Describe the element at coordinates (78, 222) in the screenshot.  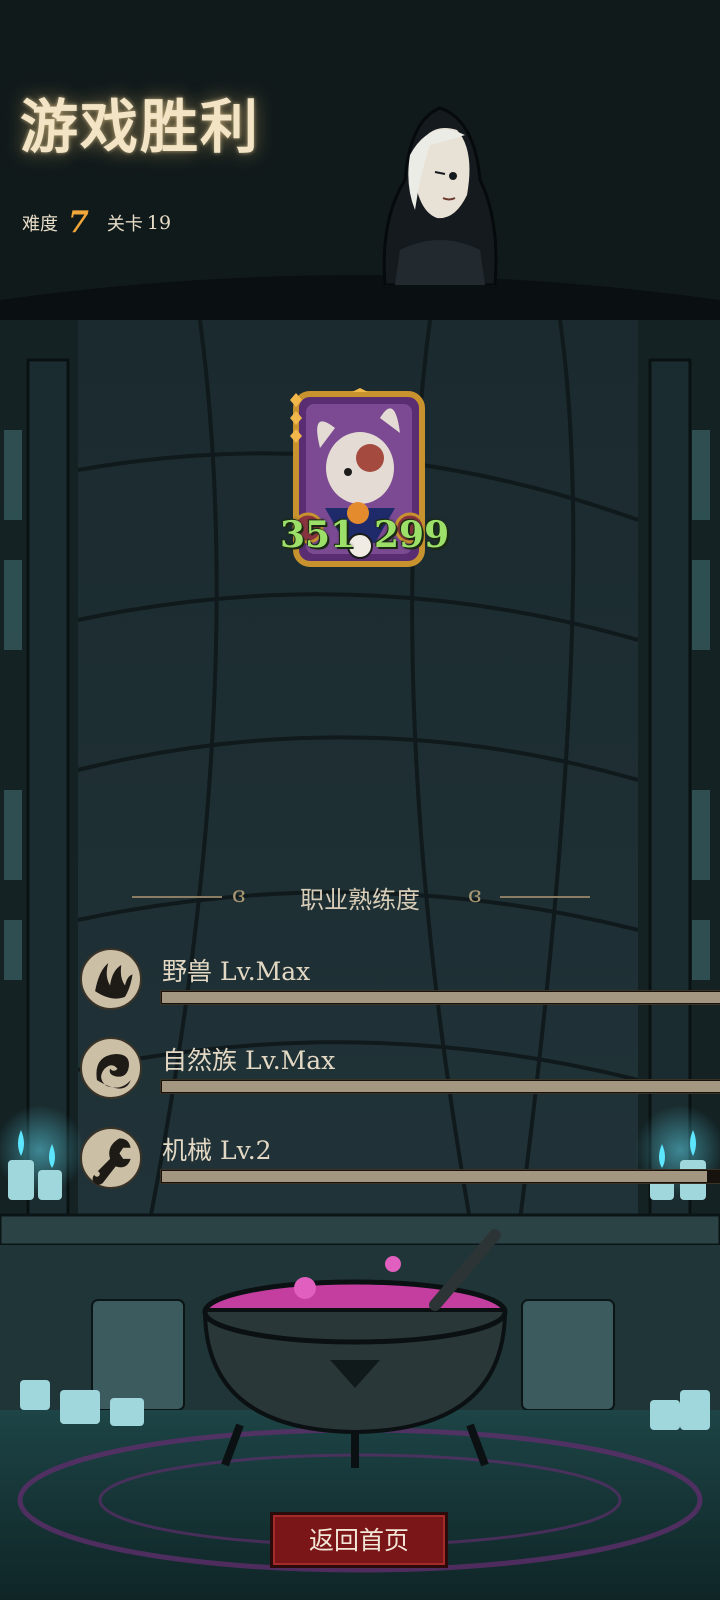
I see `difficulty-value: 7` at that location.